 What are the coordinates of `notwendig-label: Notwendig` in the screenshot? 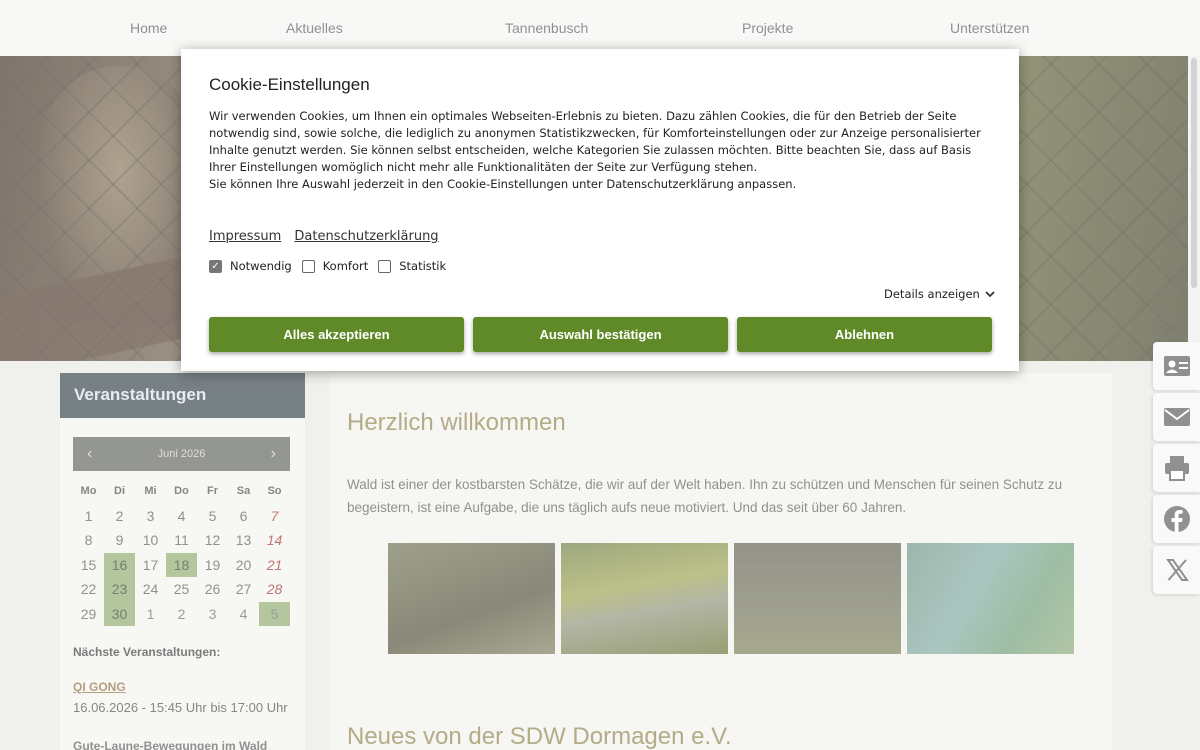 It's located at (261, 266).